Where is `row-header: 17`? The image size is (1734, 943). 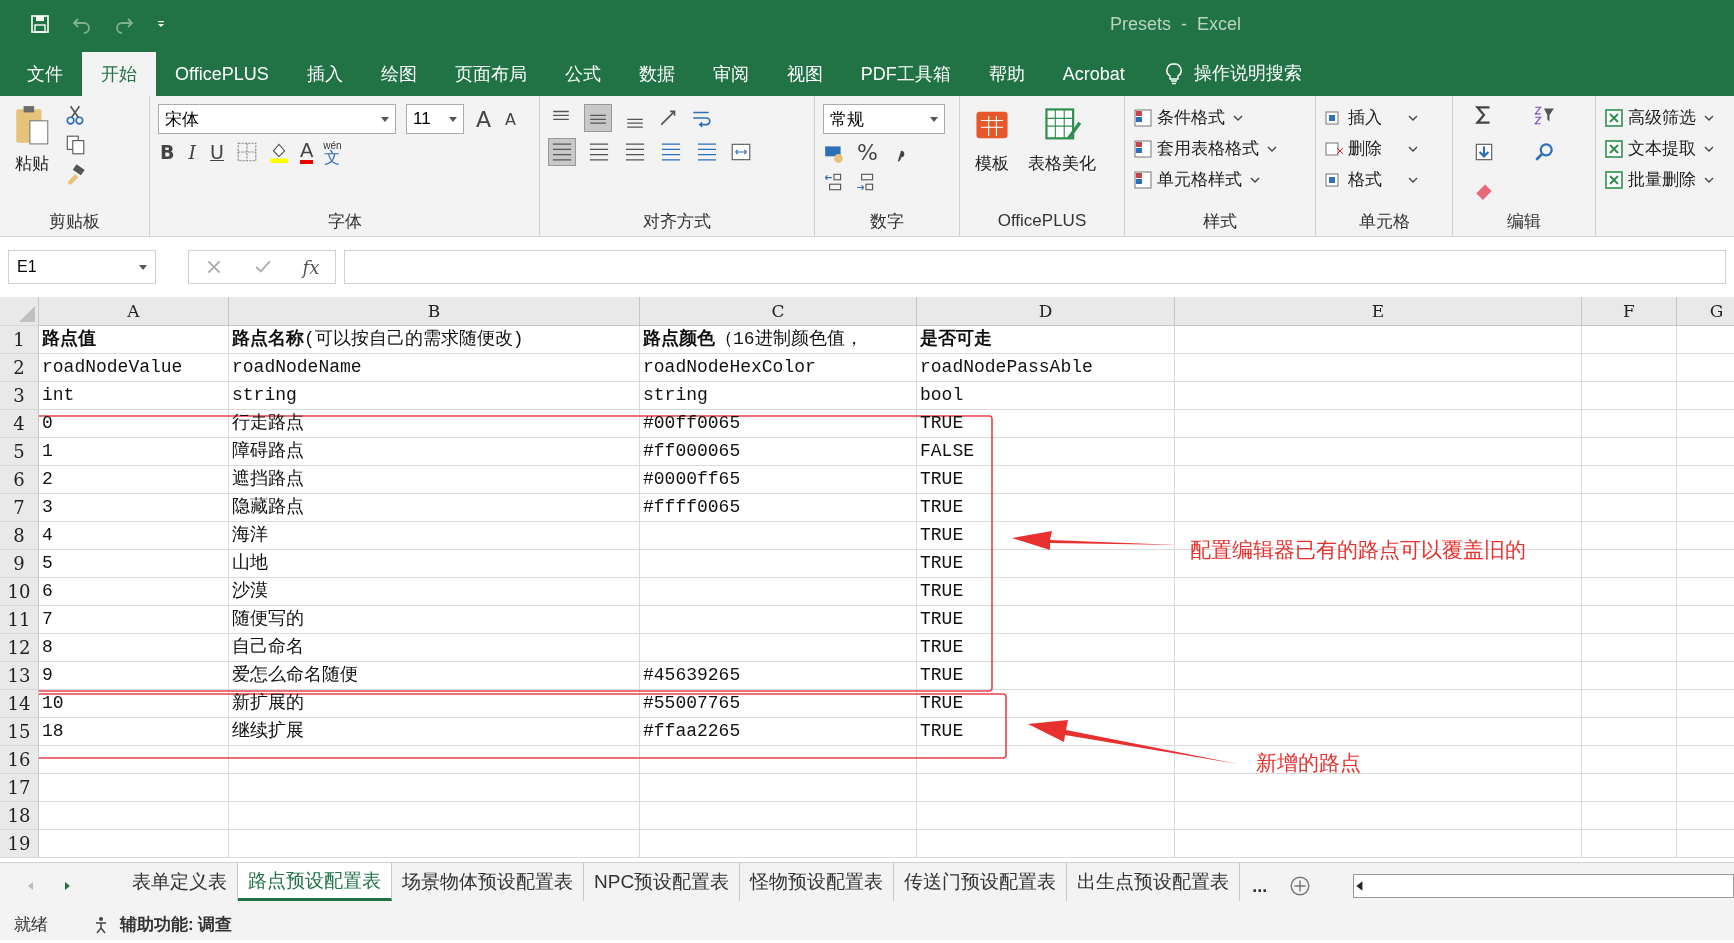 row-header: 17 is located at coordinates (19, 788).